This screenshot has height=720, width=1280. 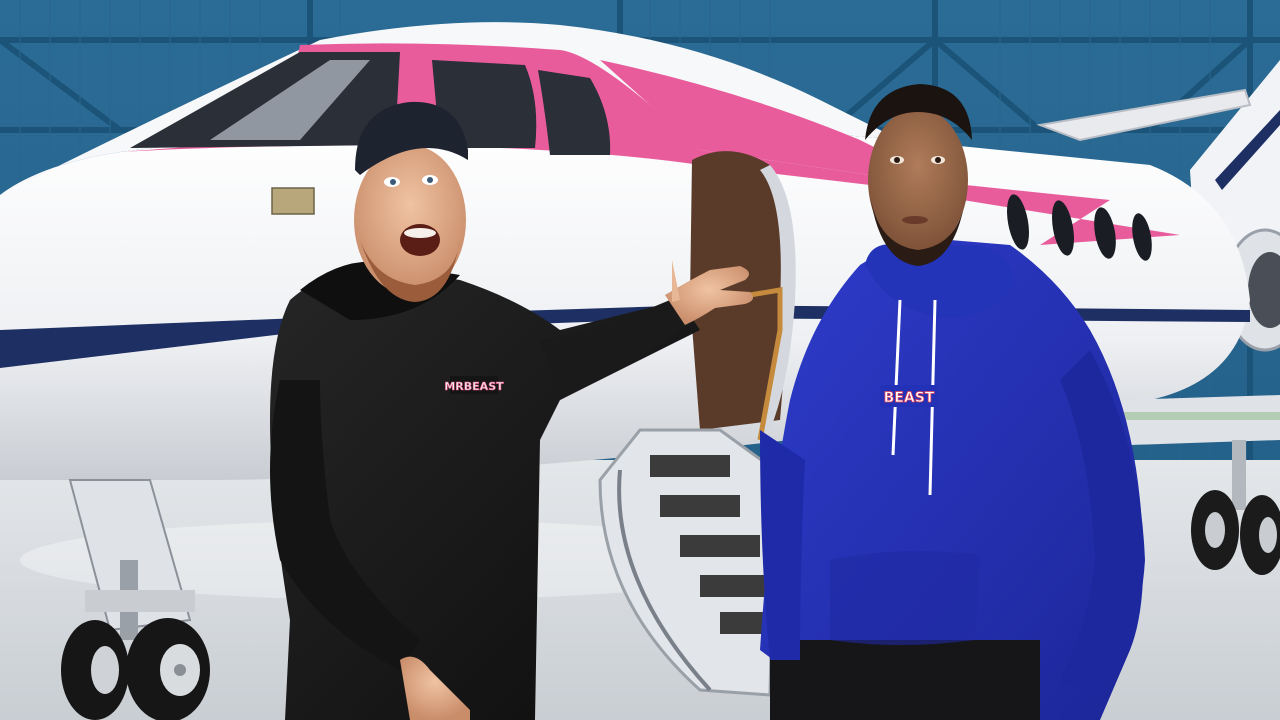 I want to click on black-hoodie-logo-text: MRBEAST, so click(x=474, y=386).